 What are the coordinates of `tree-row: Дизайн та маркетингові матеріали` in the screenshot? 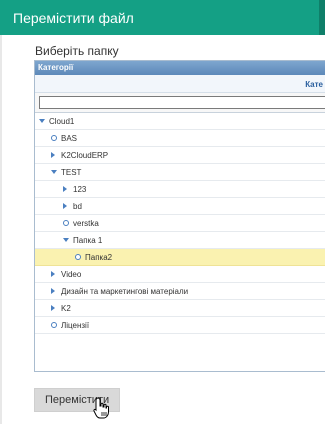 It's located at (180, 291).